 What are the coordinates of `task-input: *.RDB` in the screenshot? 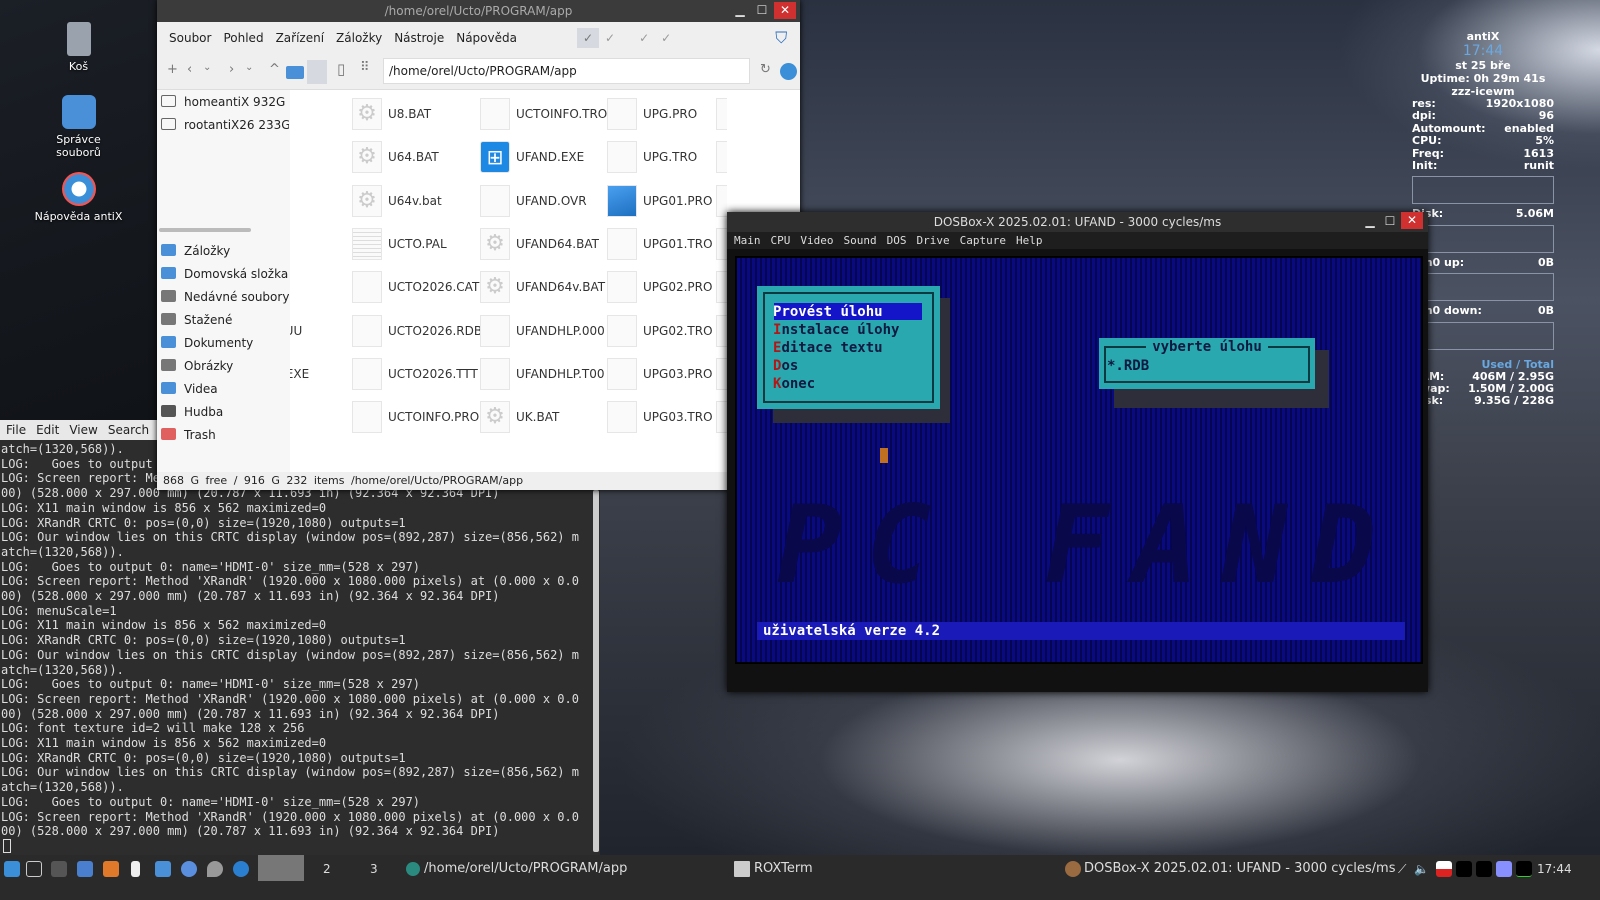 It's located at (1128, 366).